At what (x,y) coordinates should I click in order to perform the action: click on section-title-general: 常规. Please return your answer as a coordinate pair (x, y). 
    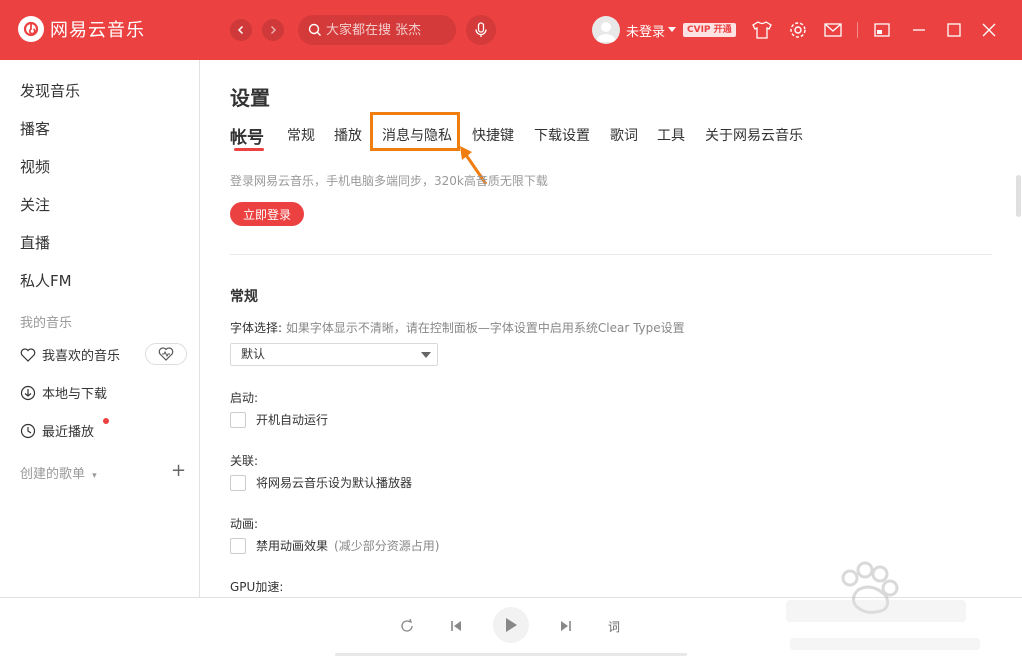
    Looking at the image, I should click on (244, 297).